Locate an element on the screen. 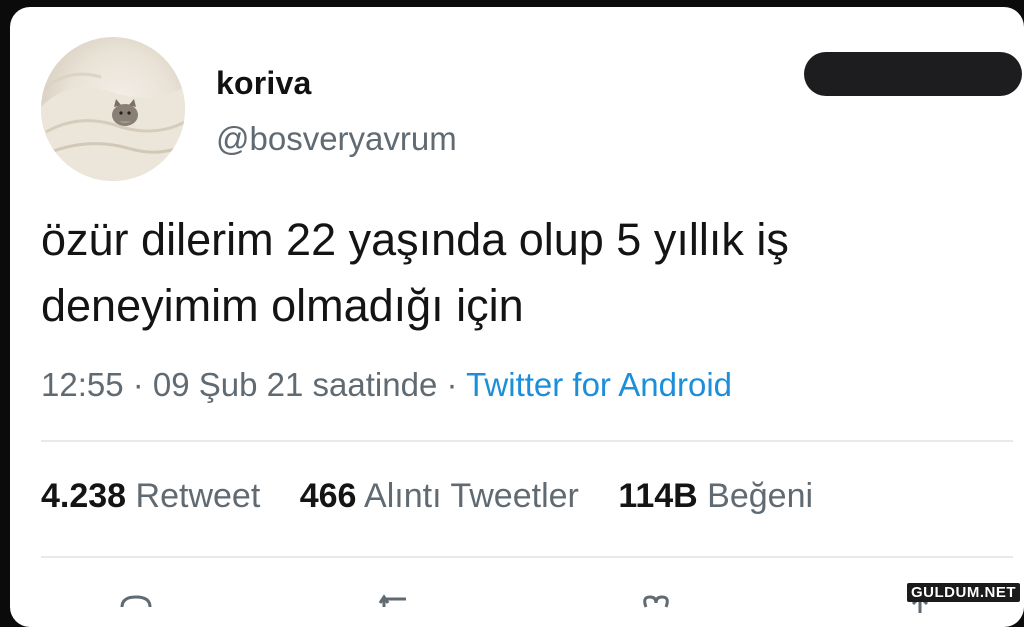 This screenshot has height=627, width=1024. quotes-count: 466 is located at coordinates (328, 496).